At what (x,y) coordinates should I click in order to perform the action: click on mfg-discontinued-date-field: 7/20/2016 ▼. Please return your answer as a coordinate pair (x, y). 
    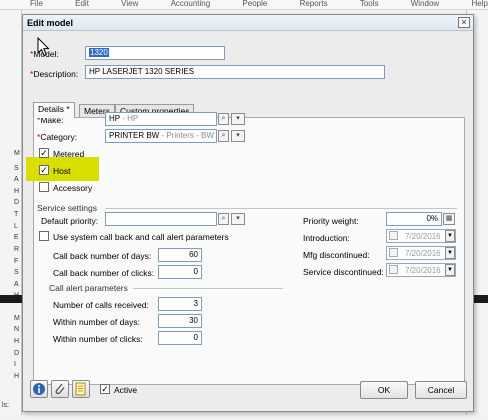
    Looking at the image, I should click on (421, 253).